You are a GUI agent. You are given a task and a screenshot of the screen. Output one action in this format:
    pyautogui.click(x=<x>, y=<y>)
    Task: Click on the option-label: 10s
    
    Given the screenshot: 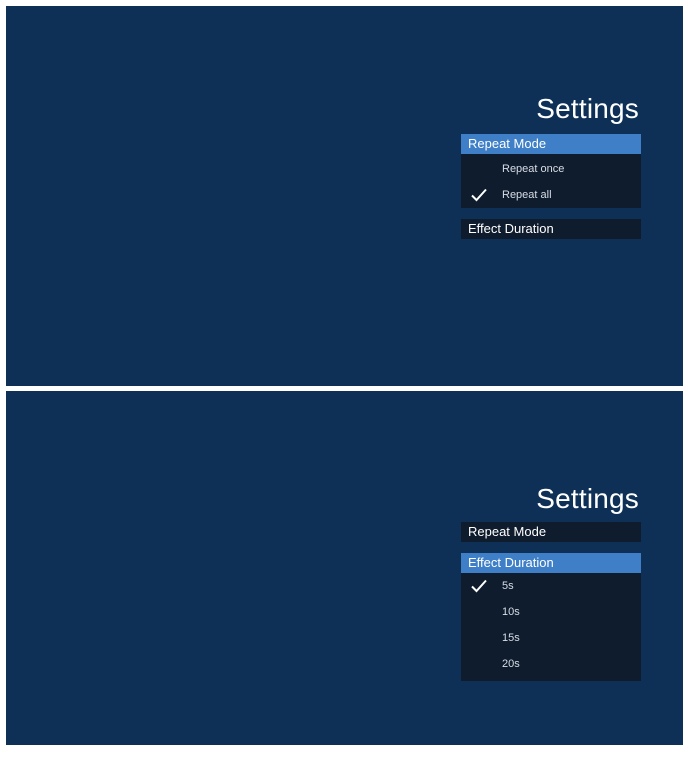 What is the action you would take?
    pyautogui.click(x=511, y=612)
    